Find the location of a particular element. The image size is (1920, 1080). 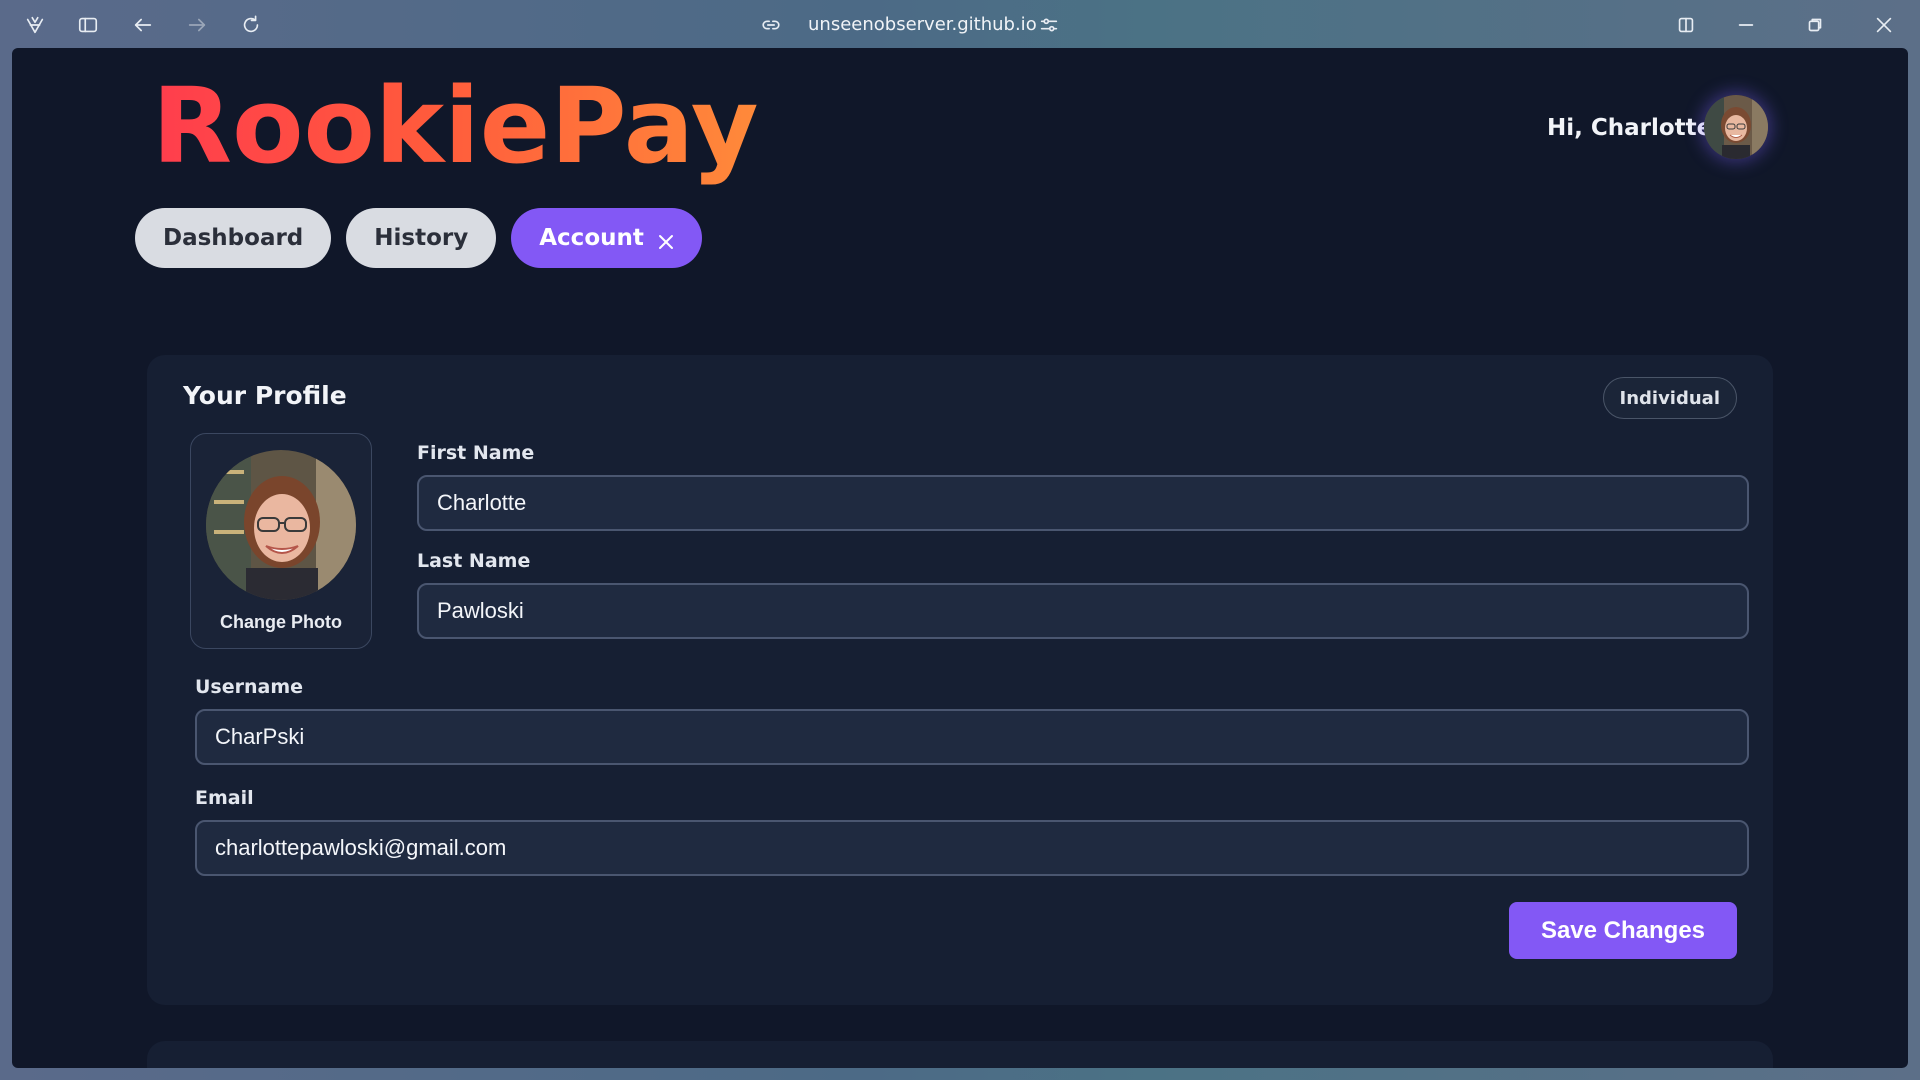

minimize-icon is located at coordinates (1746, 25).